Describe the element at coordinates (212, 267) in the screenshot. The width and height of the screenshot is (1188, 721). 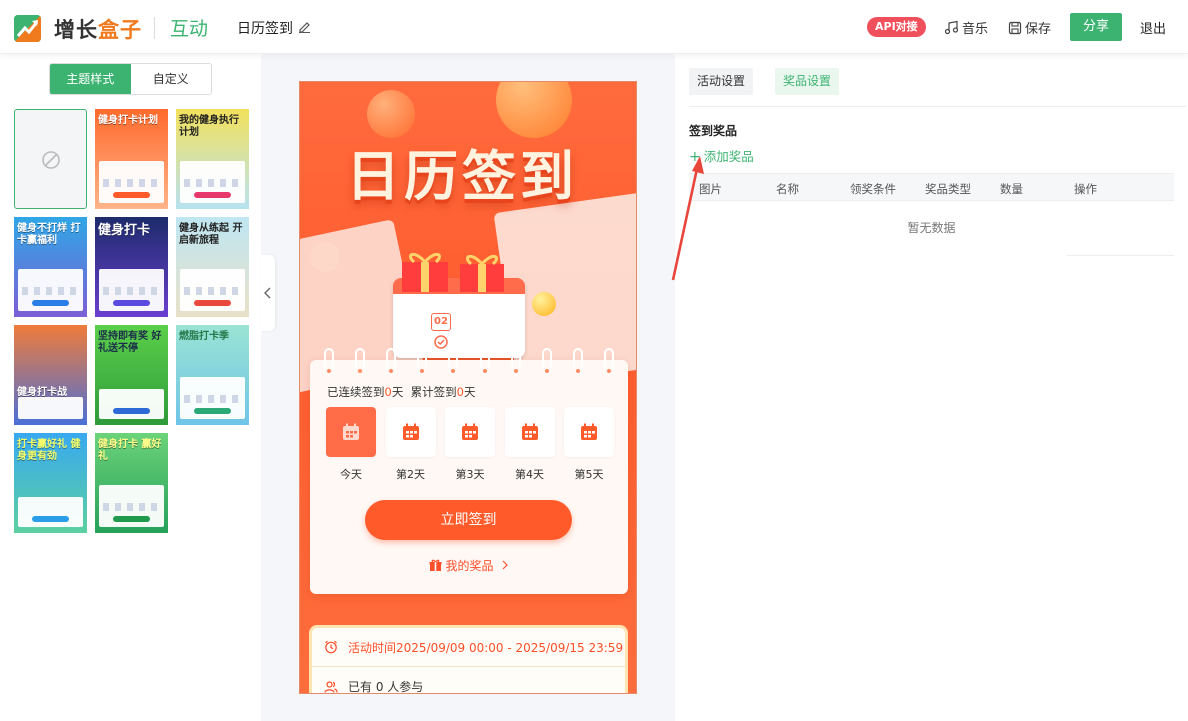
I see `theme-thumb: 健身从练起 开启新旅程` at that location.